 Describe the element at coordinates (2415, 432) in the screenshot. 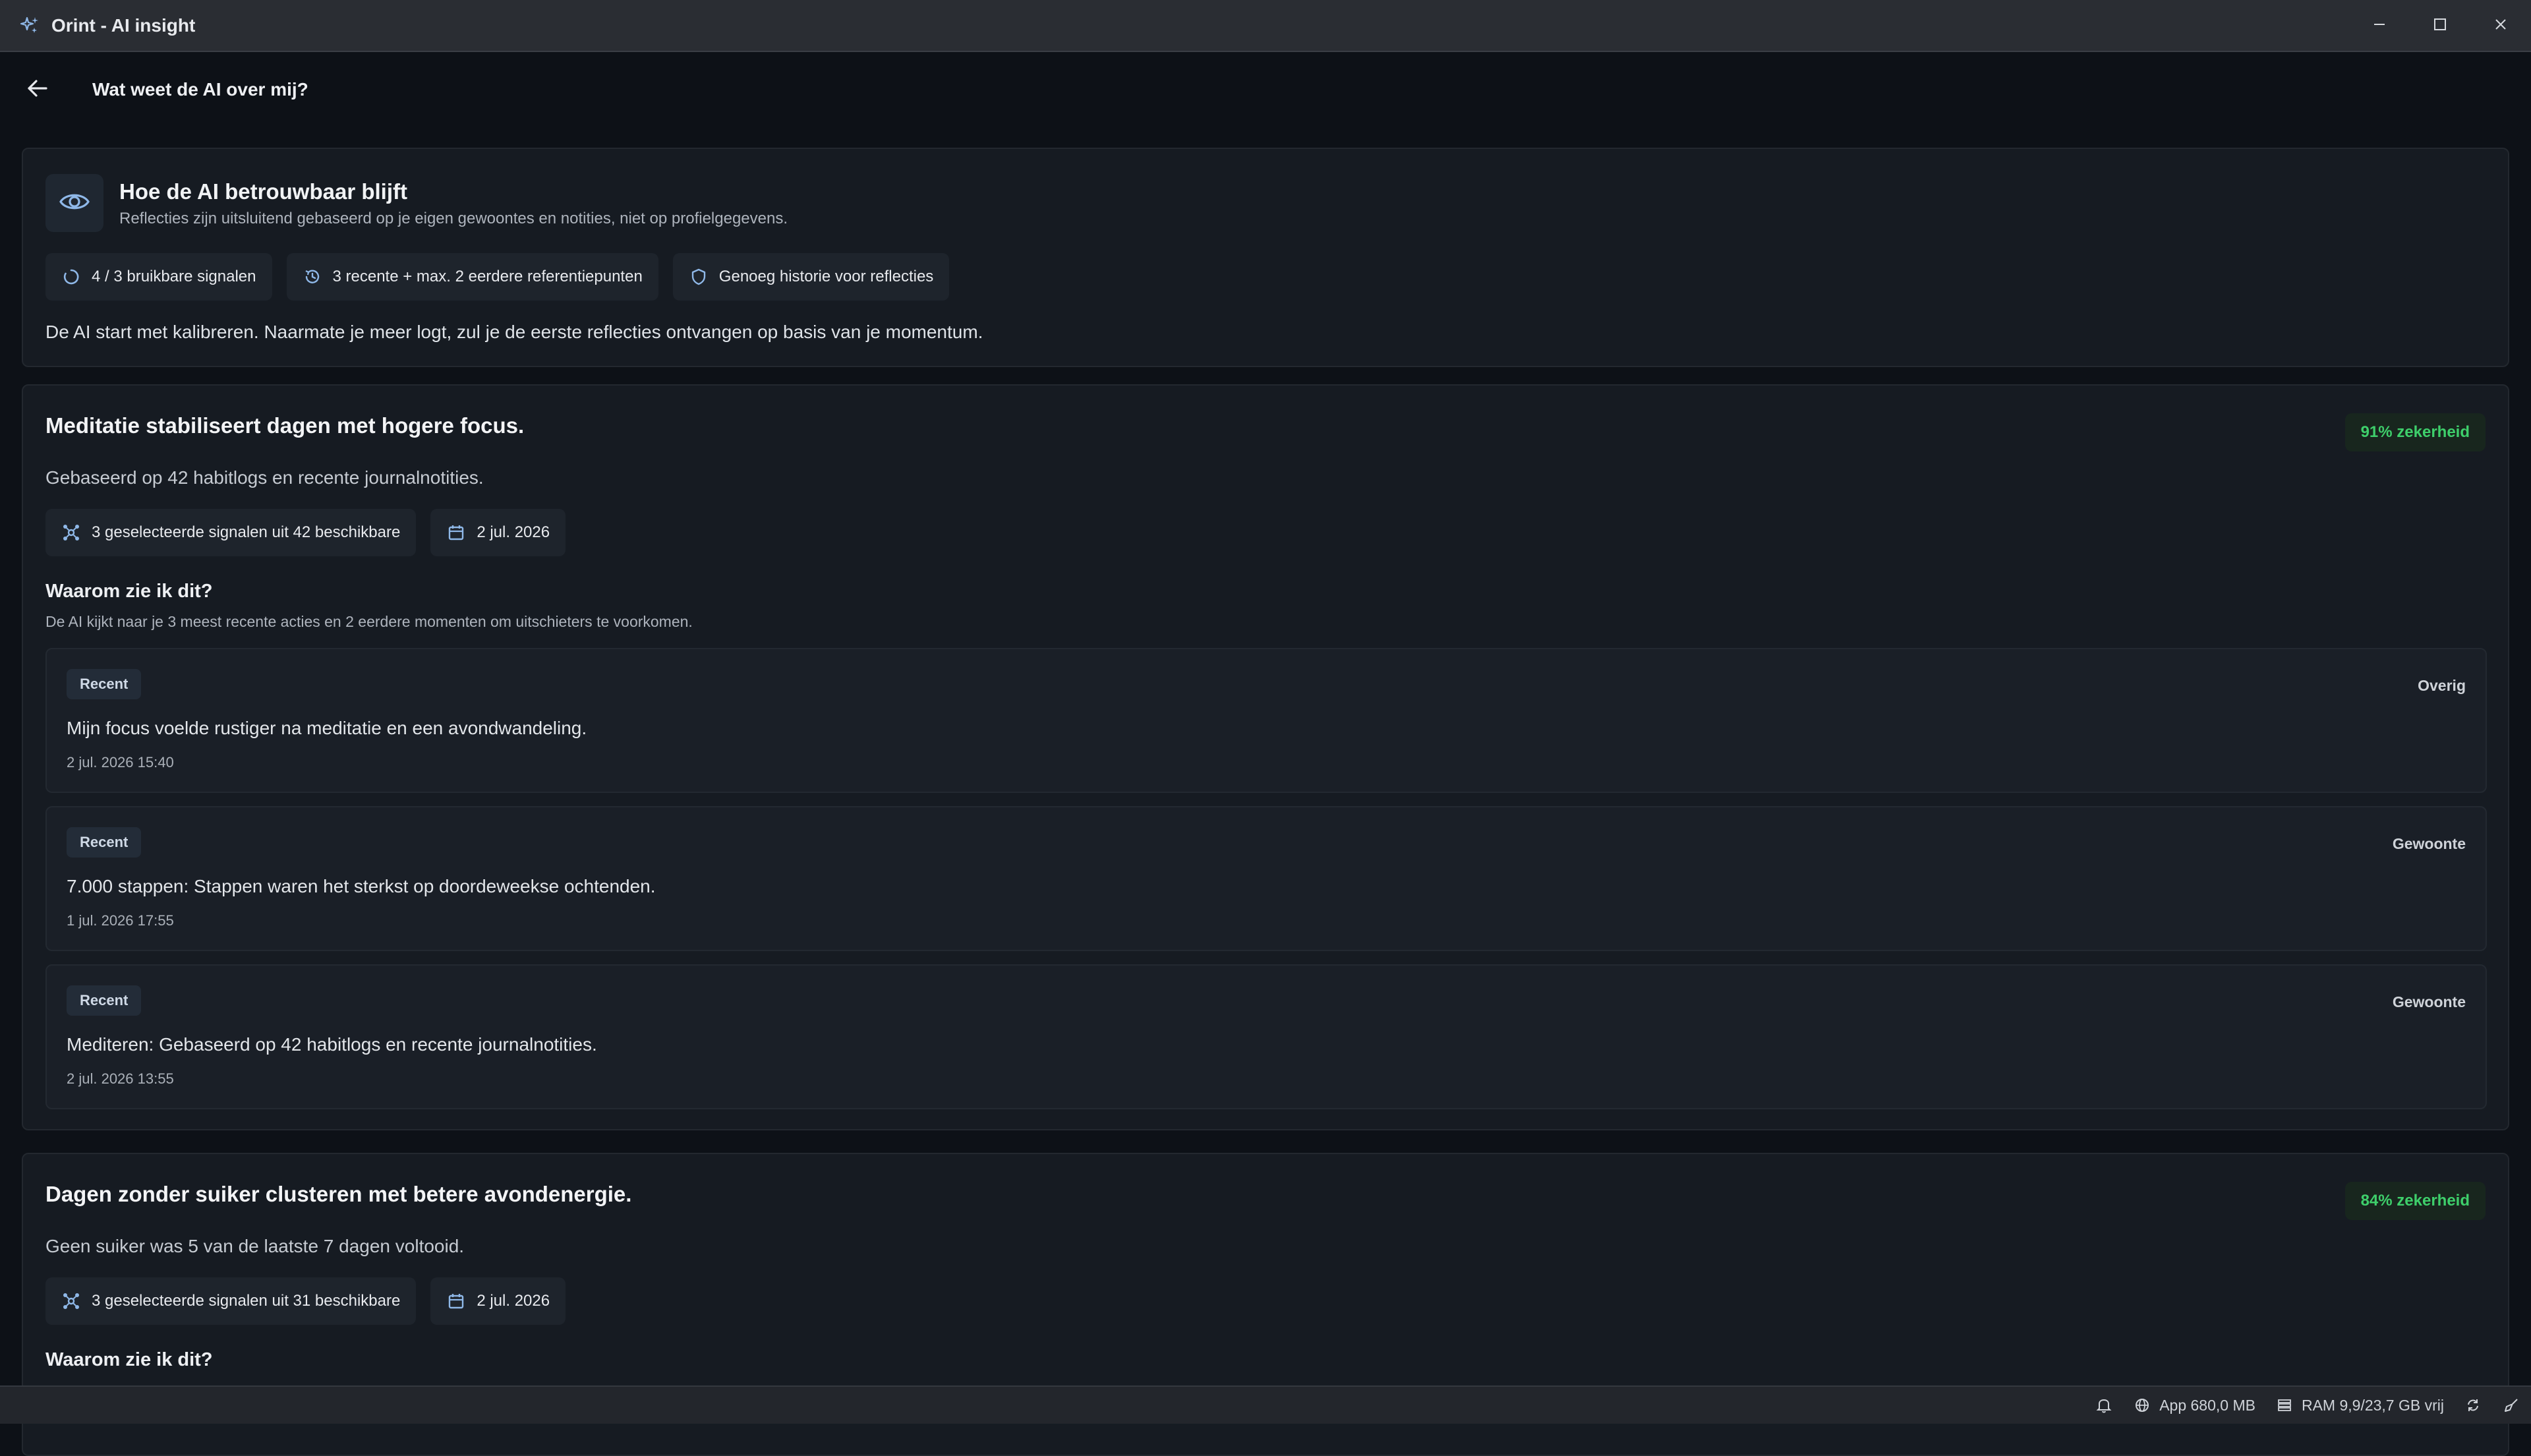

I see `confidence-badge: 91% zekerheid` at that location.